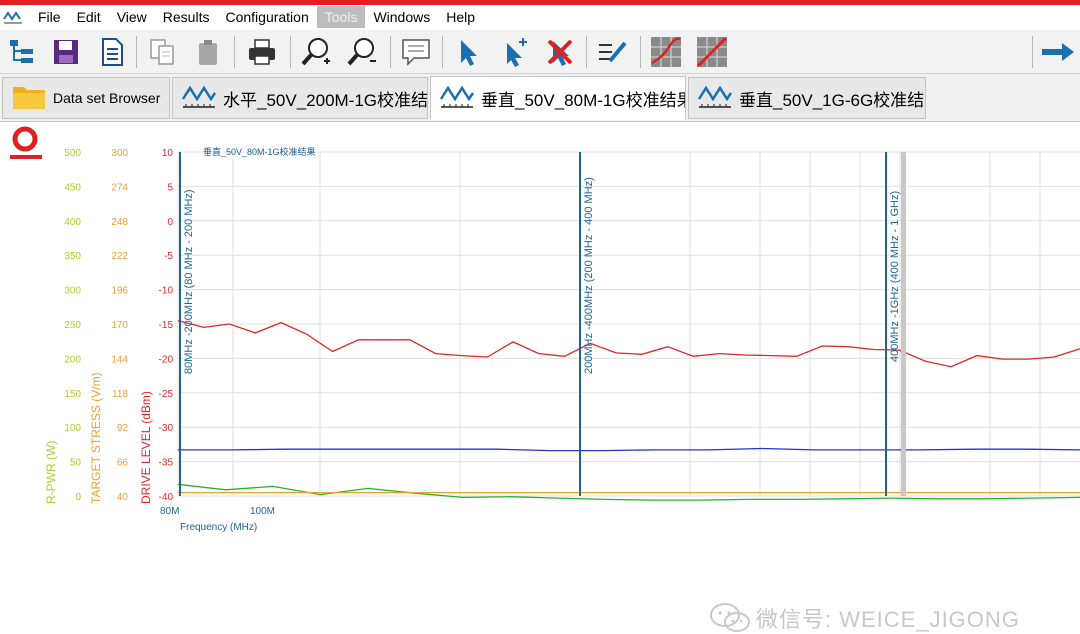 The image size is (1080, 634). What do you see at coordinates (72, 256) in the screenshot?
I see `rpwr-tick-label: 350` at bounding box center [72, 256].